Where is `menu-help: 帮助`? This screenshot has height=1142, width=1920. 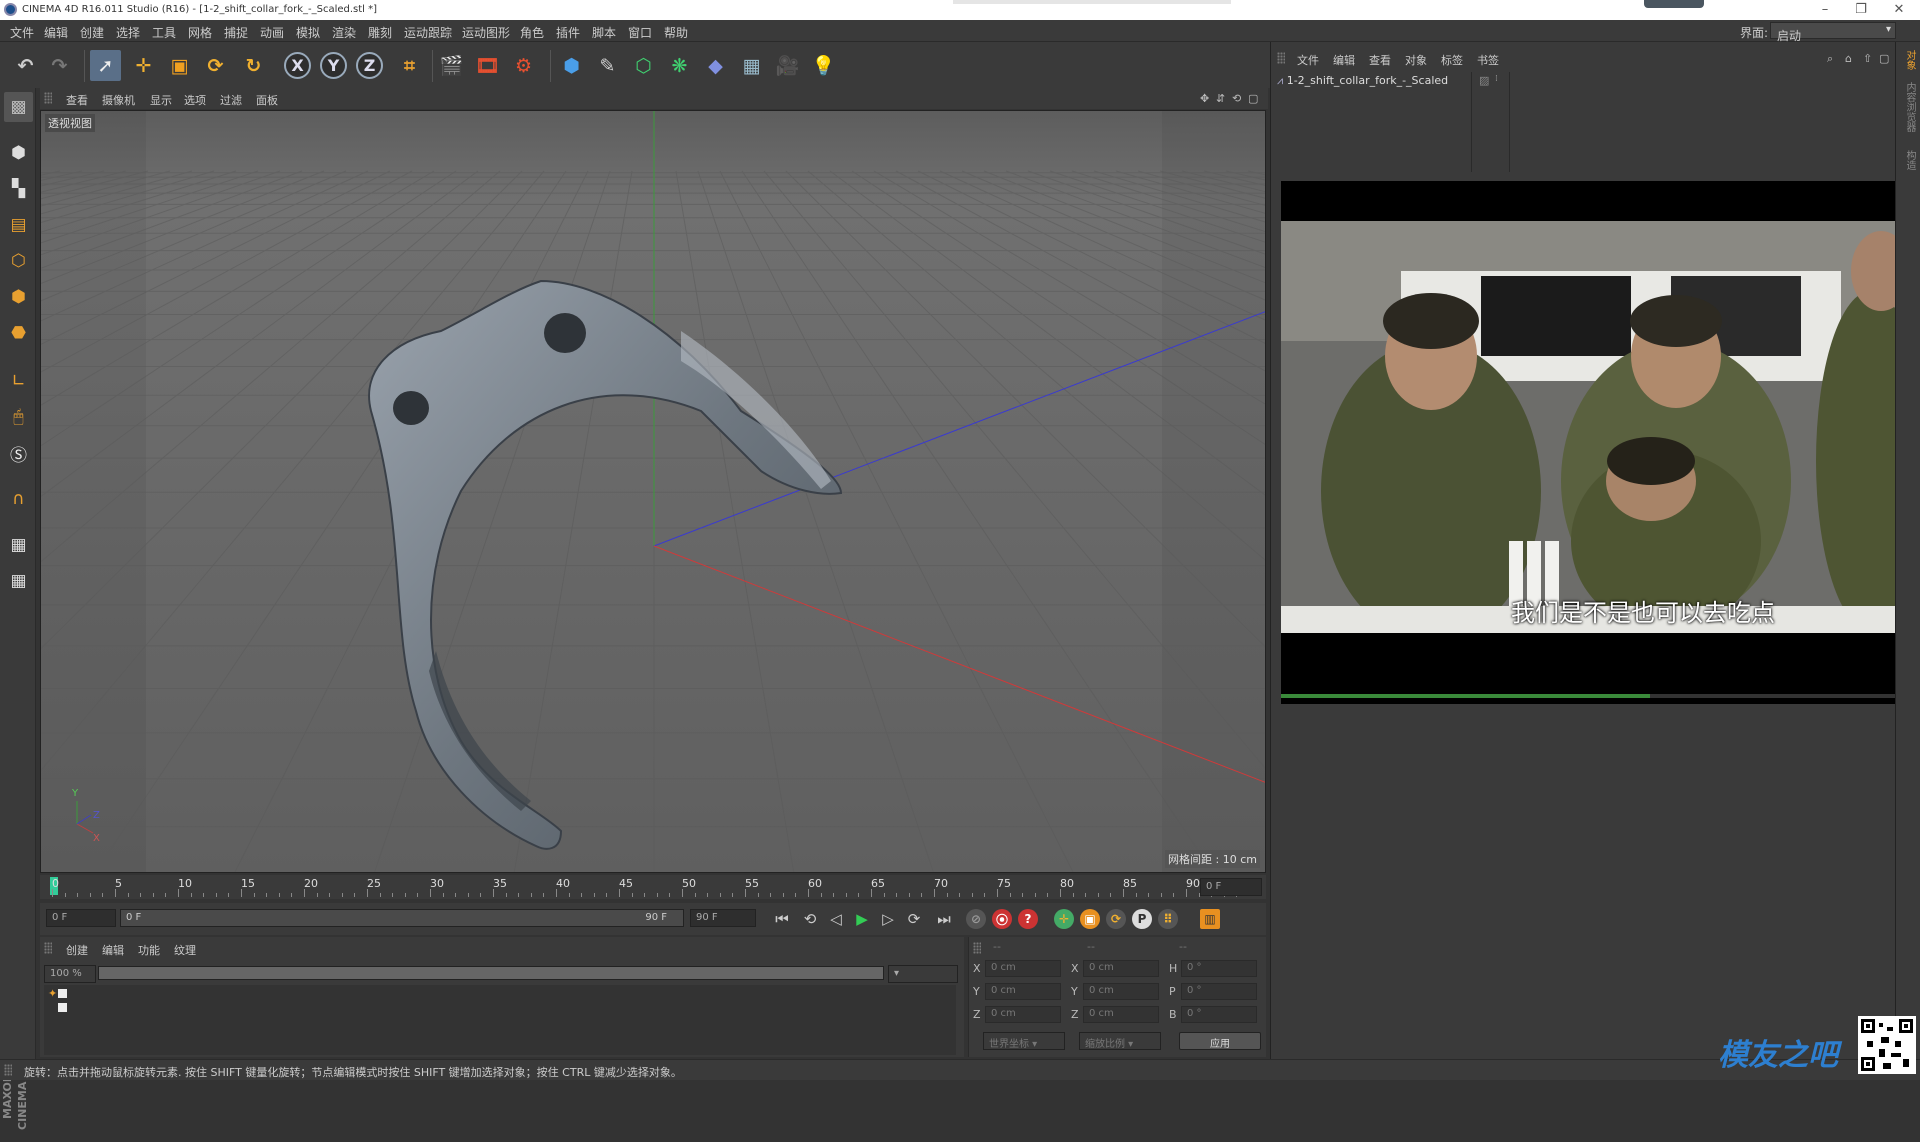 menu-help: 帮助 is located at coordinates (676, 32).